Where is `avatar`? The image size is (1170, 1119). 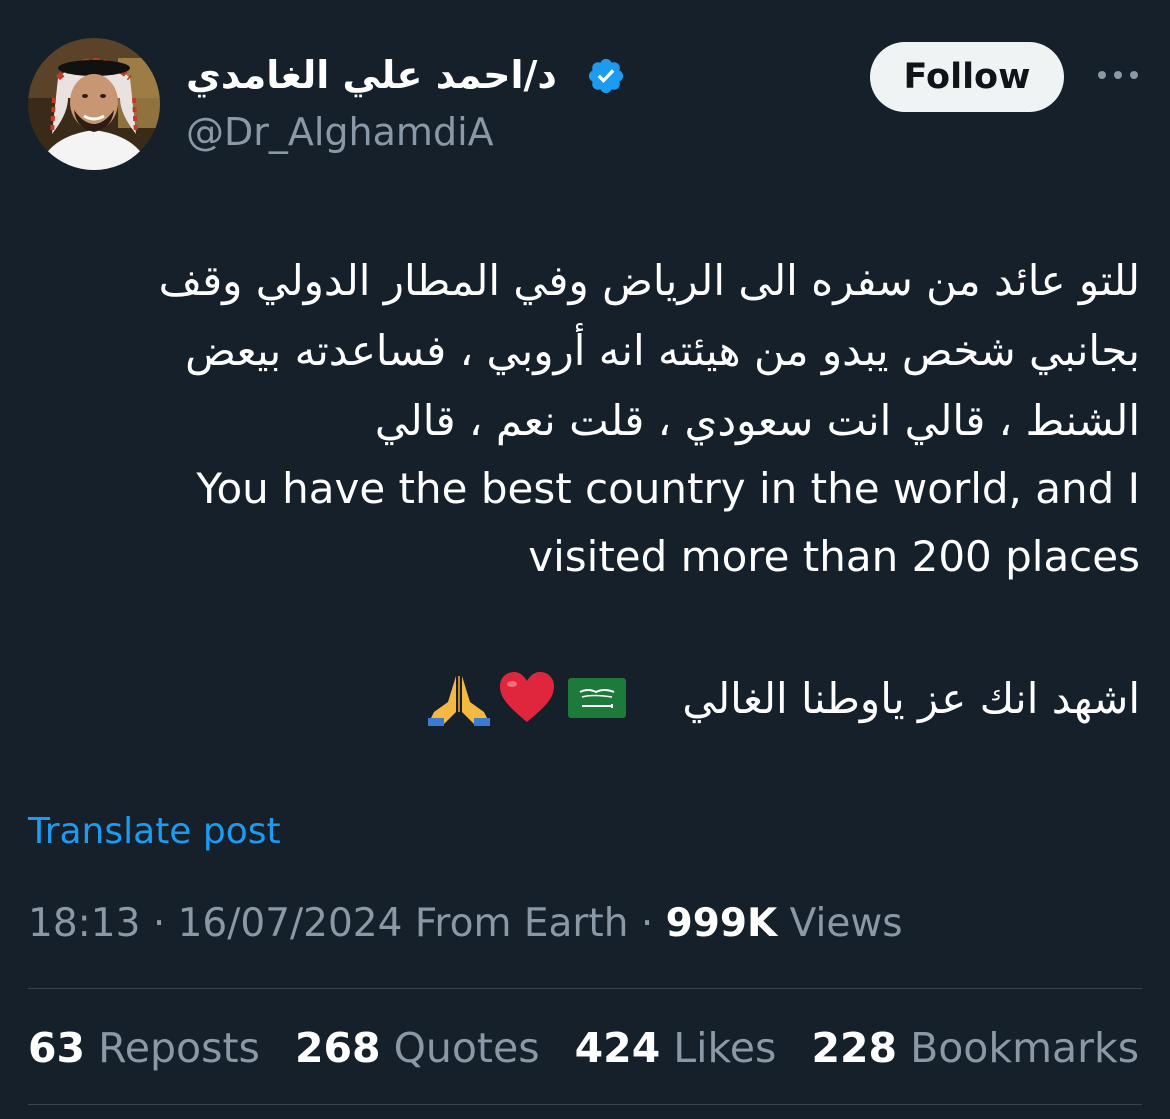 avatar is located at coordinates (94, 104).